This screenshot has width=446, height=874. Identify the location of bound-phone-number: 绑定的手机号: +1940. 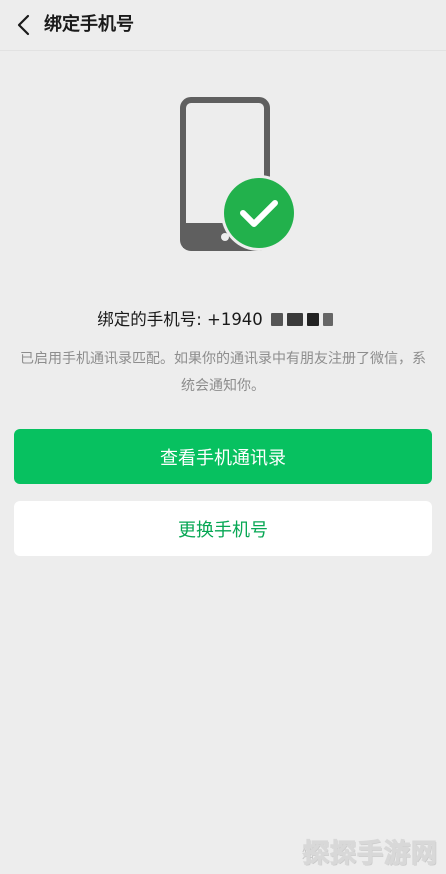
(223, 318).